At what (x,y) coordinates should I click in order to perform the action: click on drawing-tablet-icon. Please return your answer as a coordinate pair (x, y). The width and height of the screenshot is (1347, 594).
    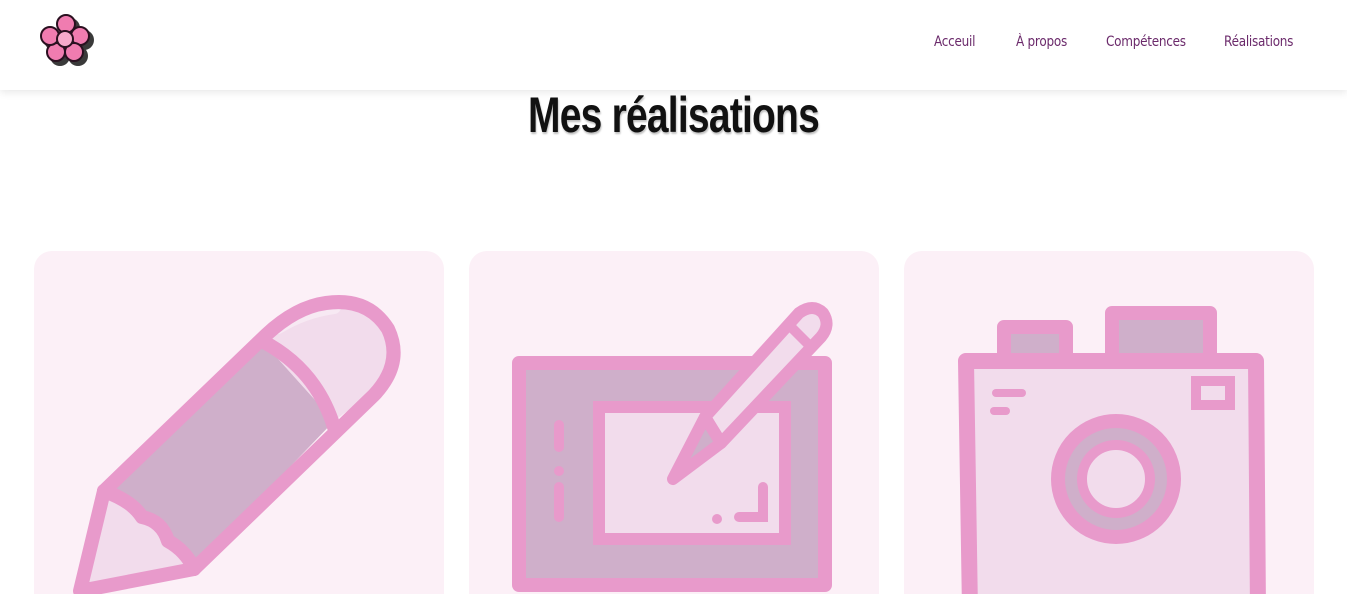
    Looking at the image, I should click on (672, 447).